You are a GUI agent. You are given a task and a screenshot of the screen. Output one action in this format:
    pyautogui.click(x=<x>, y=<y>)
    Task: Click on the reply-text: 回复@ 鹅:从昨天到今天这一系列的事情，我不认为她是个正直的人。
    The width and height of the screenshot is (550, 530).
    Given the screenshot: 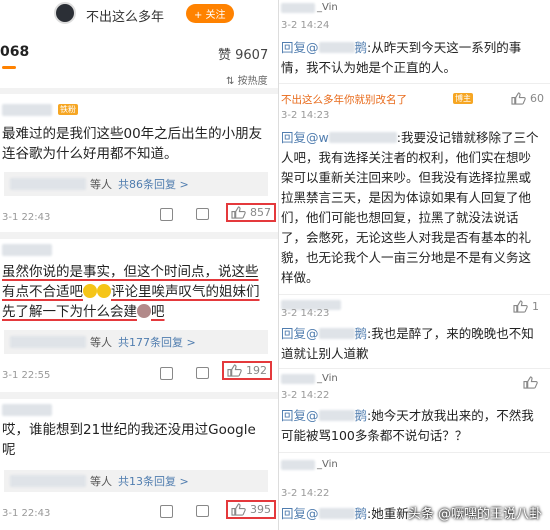 What is the action you would take?
    pyautogui.click(x=411, y=58)
    